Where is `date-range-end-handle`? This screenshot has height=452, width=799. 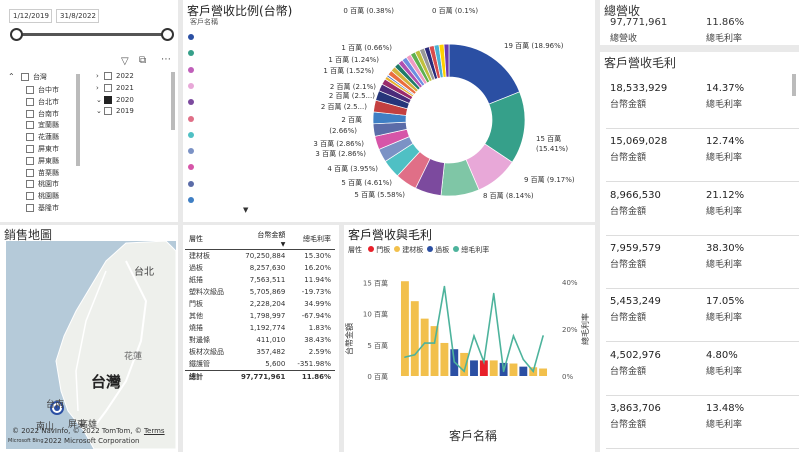
date-range-end-handle is located at coordinates (167, 34).